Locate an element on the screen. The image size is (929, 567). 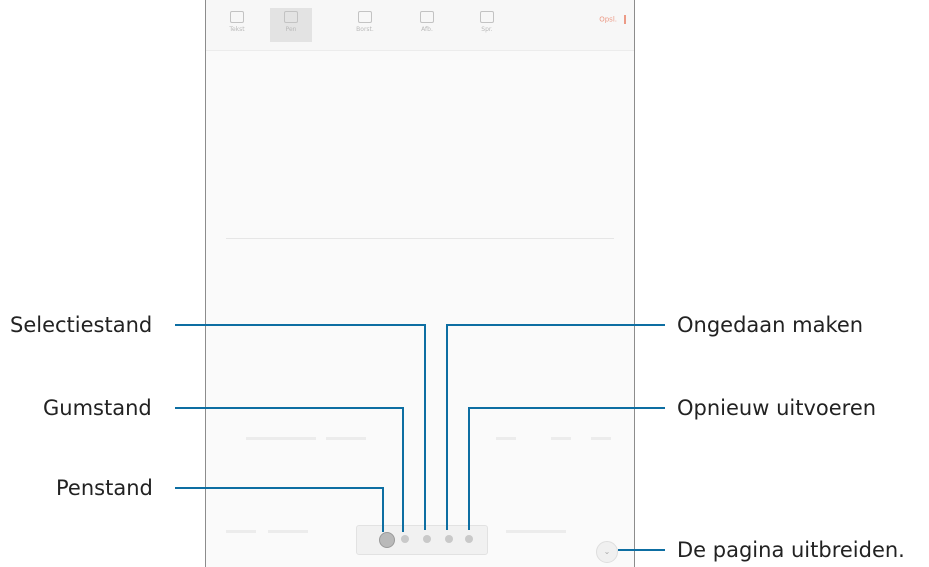
label-ongedaan-maken: Ongedaan maken is located at coordinates (770, 325).